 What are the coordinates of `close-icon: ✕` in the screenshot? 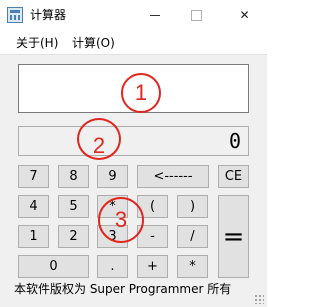 It's located at (244, 15).